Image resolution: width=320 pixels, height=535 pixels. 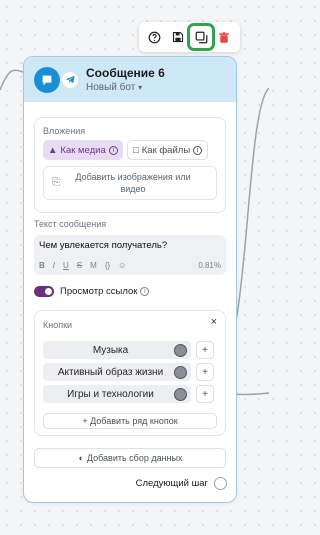 What do you see at coordinates (130, 421) in the screenshot?
I see `add-button-row: + Добавить ряд кнопок` at bounding box center [130, 421].